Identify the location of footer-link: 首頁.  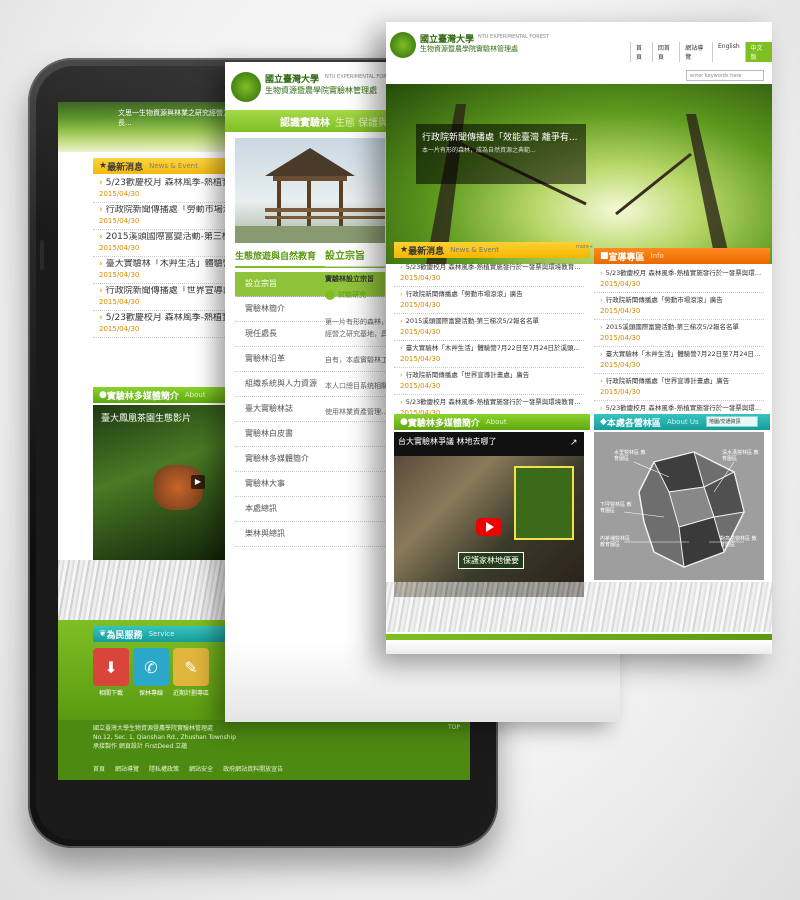
(99, 768).